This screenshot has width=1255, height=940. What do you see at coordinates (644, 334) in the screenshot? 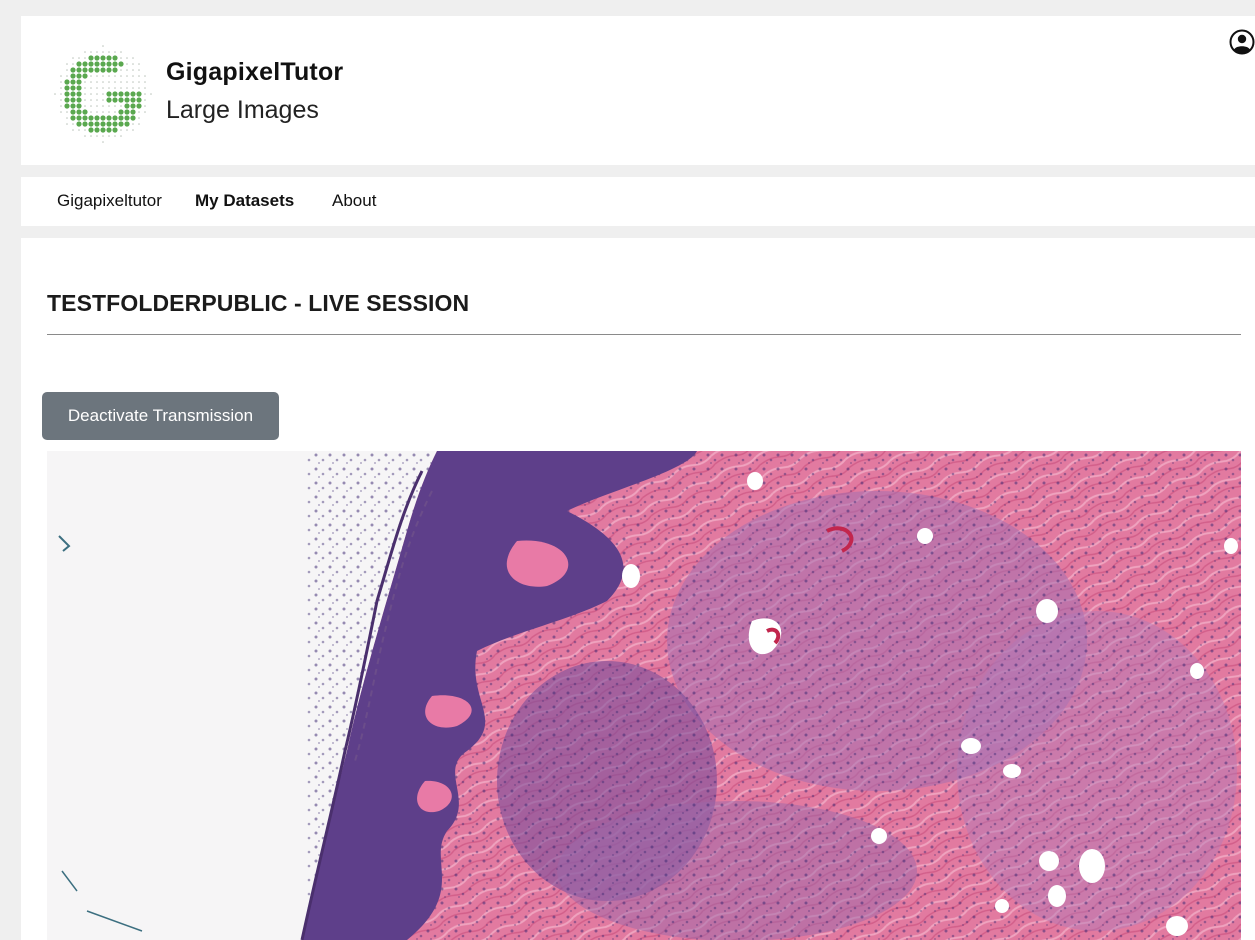
I see `title-divider` at bounding box center [644, 334].